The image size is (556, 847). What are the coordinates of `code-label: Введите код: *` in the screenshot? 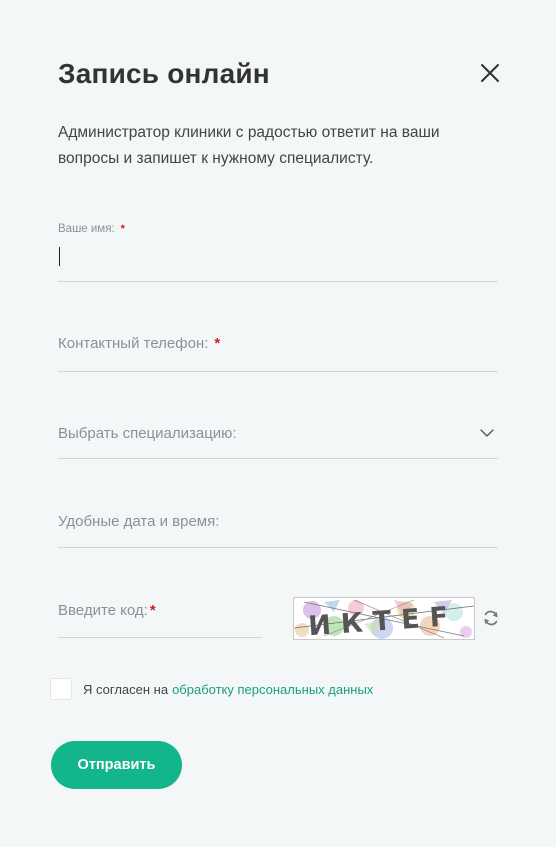 It's located at (107, 610).